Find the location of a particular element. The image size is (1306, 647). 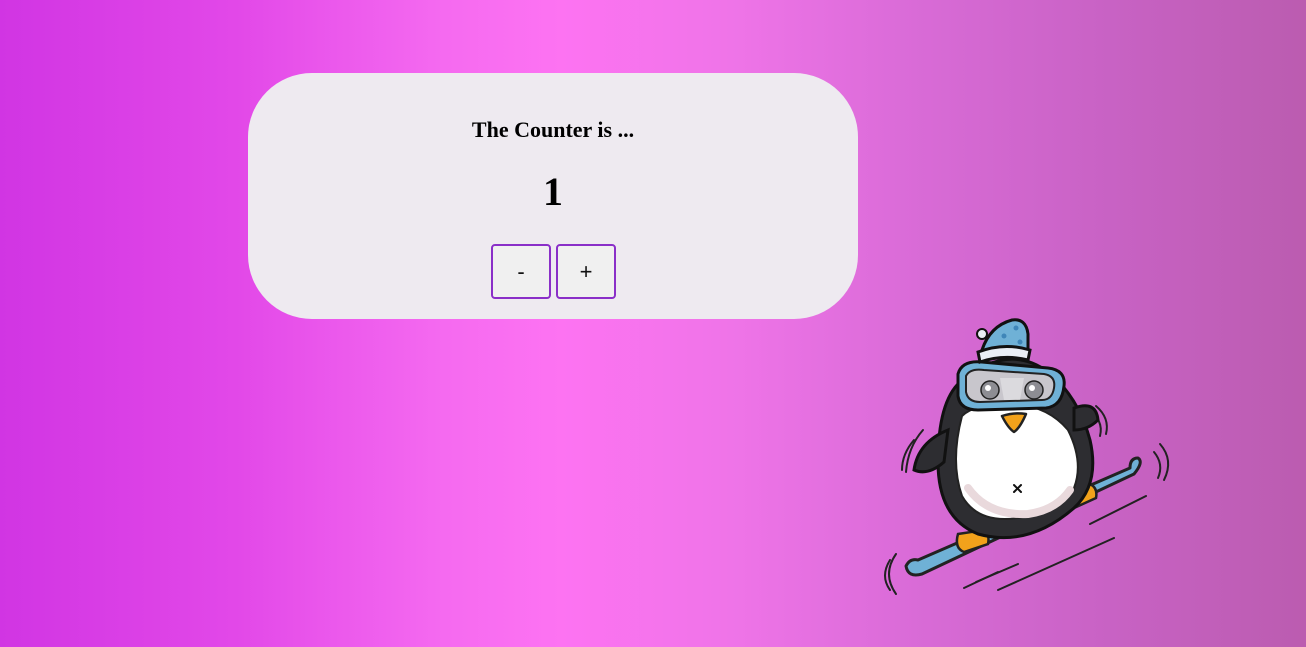

increment-button: + is located at coordinates (586, 271).